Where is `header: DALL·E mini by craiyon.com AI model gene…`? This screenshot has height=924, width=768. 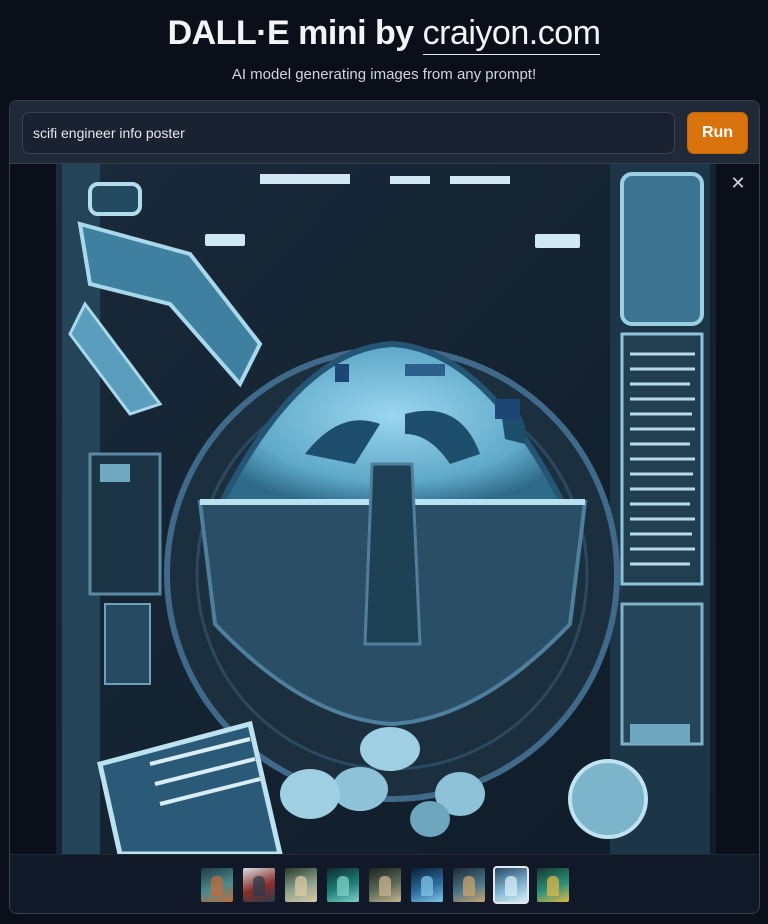 header: DALL·E mini by craiyon.com AI model gene… is located at coordinates (384, 50).